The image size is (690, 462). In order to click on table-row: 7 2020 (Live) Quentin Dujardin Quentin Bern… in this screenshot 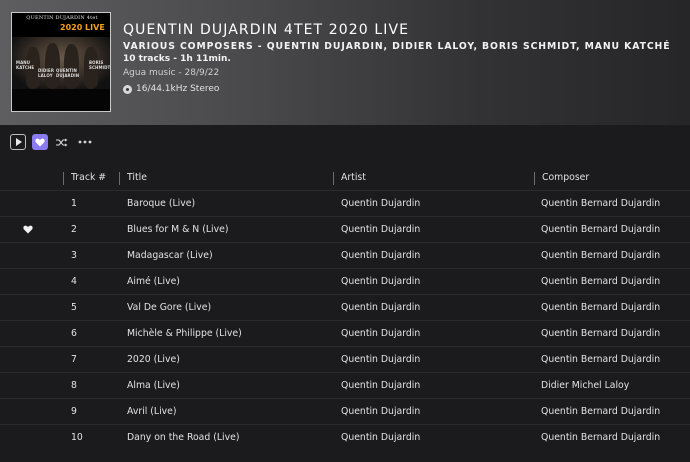, I will do `click(345, 359)`.